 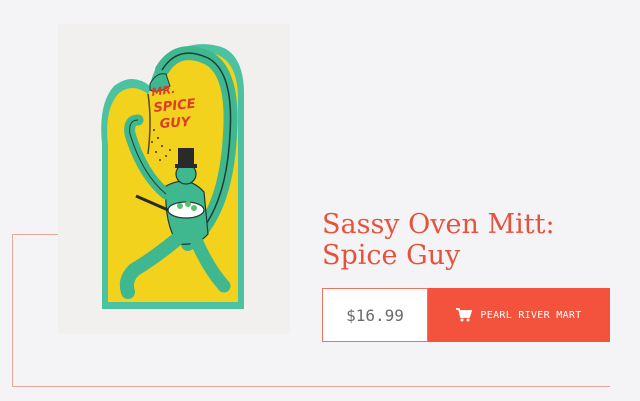 What do you see at coordinates (12, 310) in the screenshot?
I see `decorative-frame-left` at bounding box center [12, 310].